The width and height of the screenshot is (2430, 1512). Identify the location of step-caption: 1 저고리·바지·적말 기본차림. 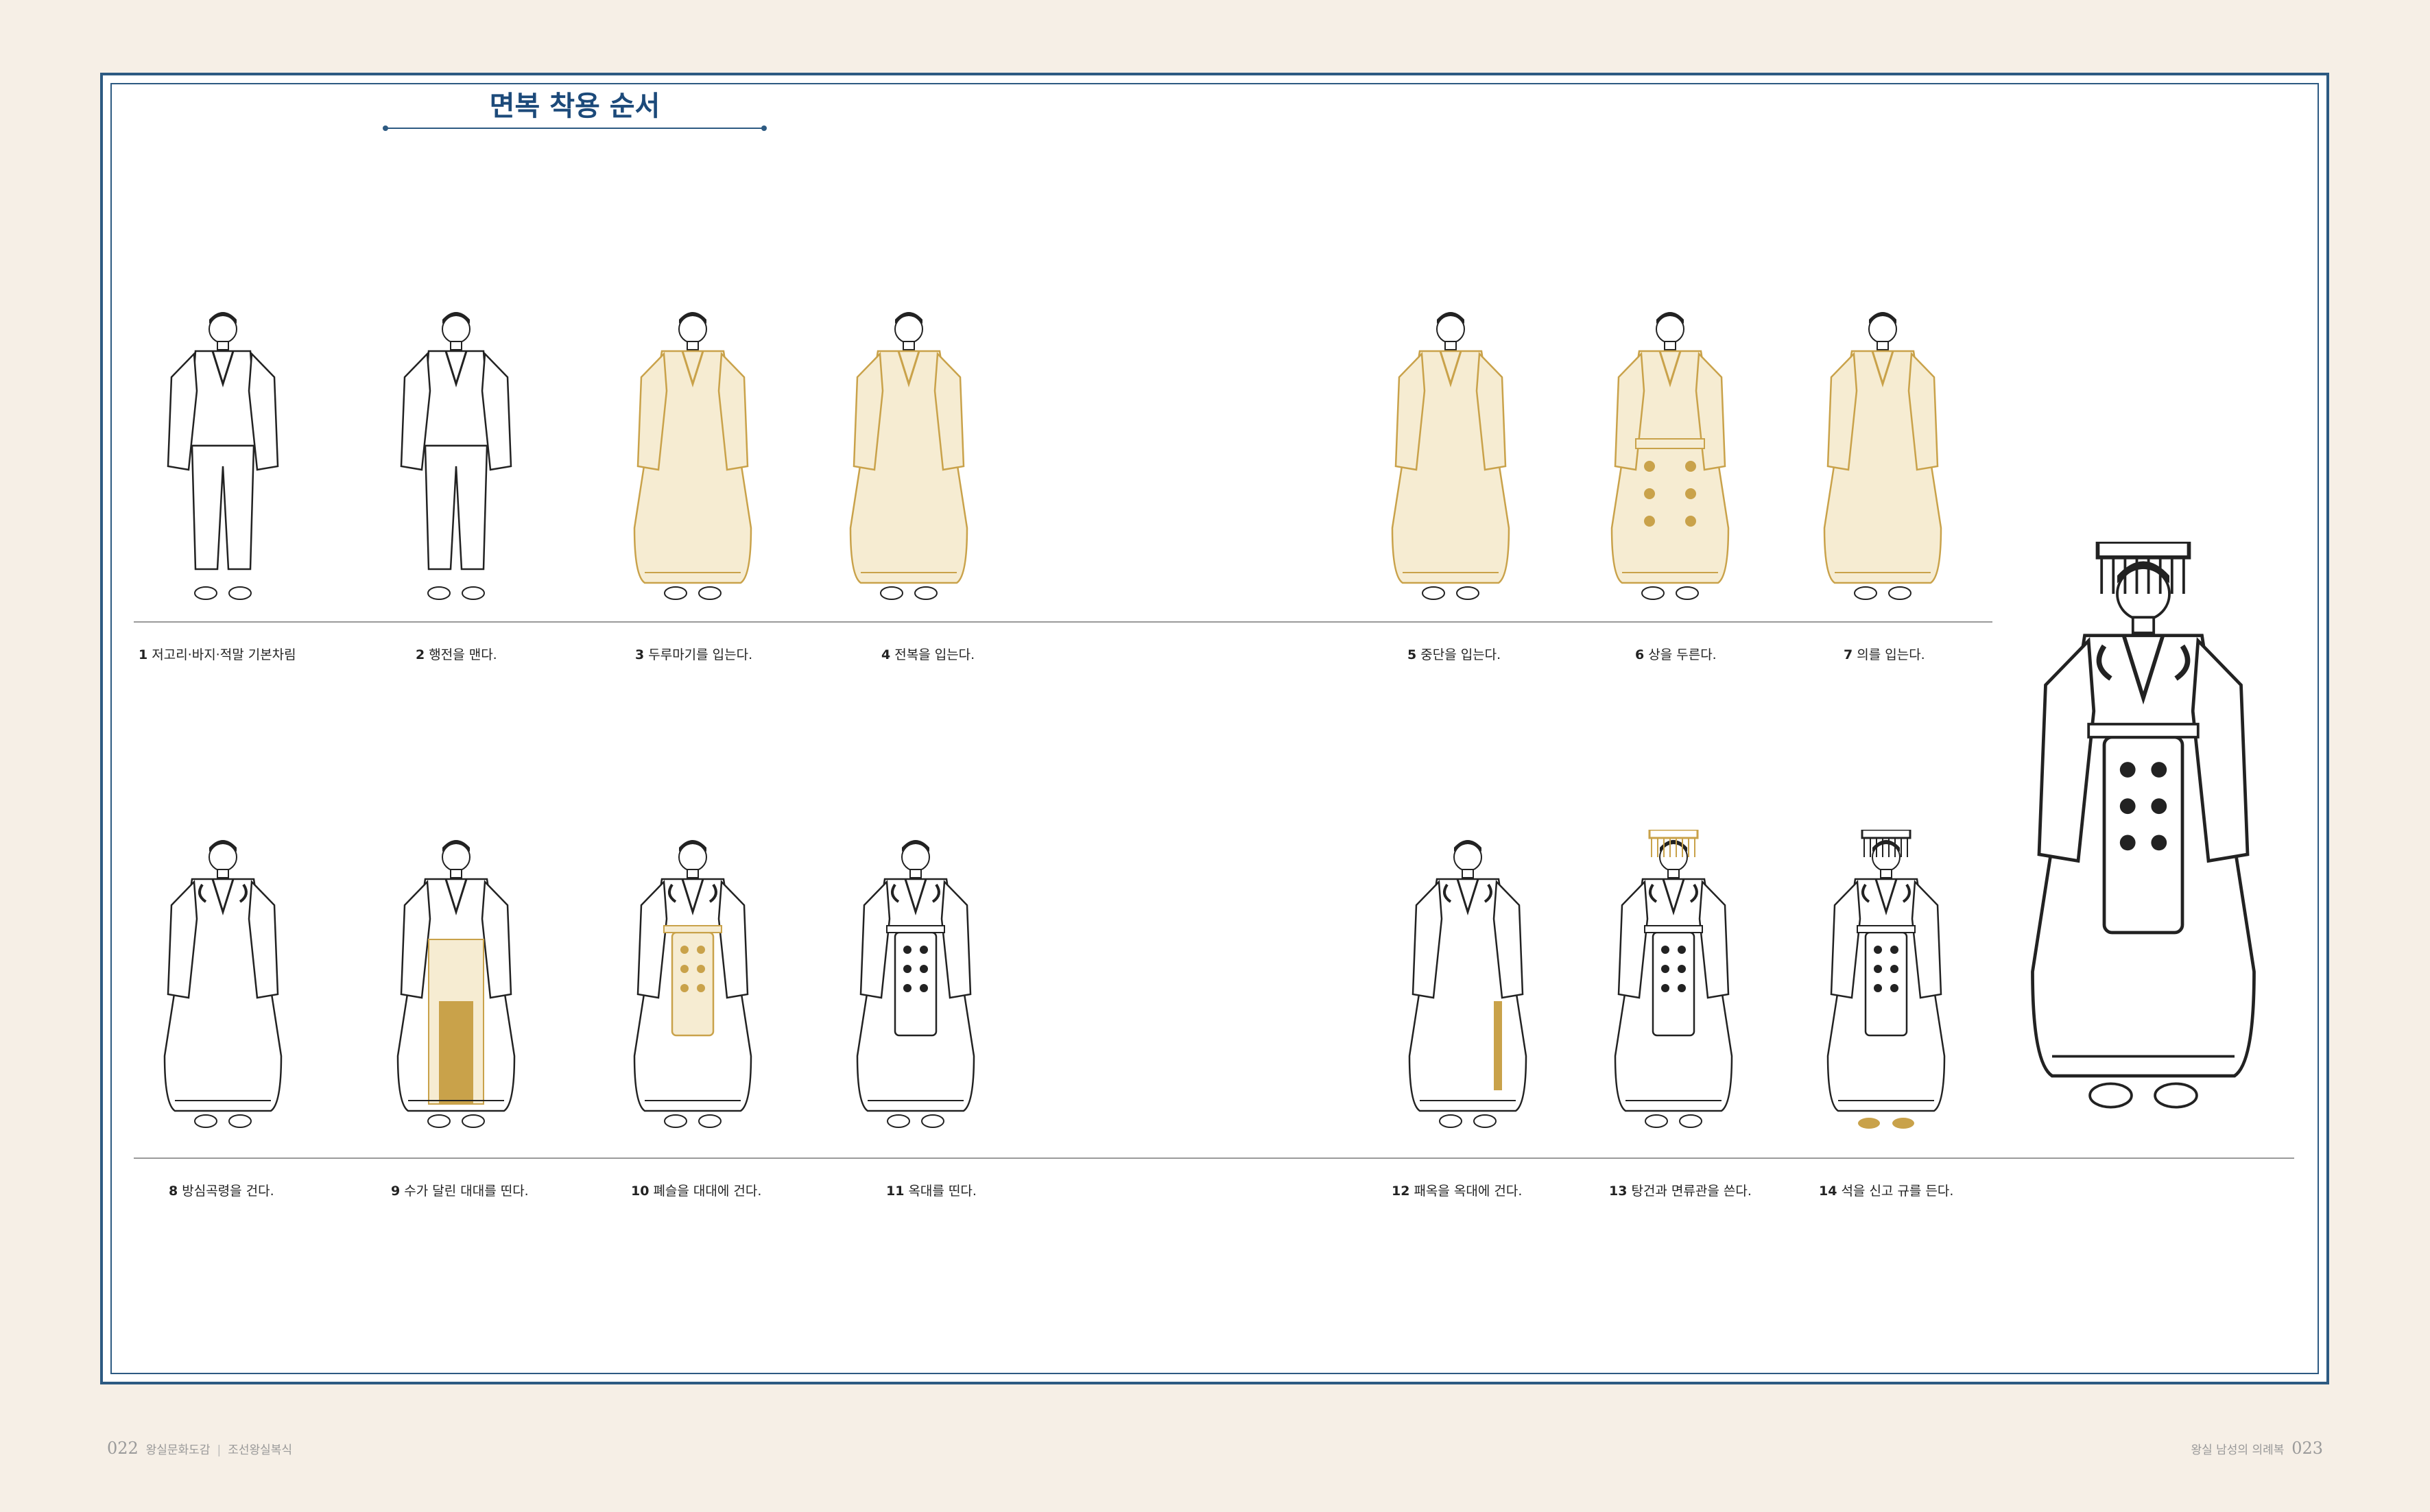
(217, 654).